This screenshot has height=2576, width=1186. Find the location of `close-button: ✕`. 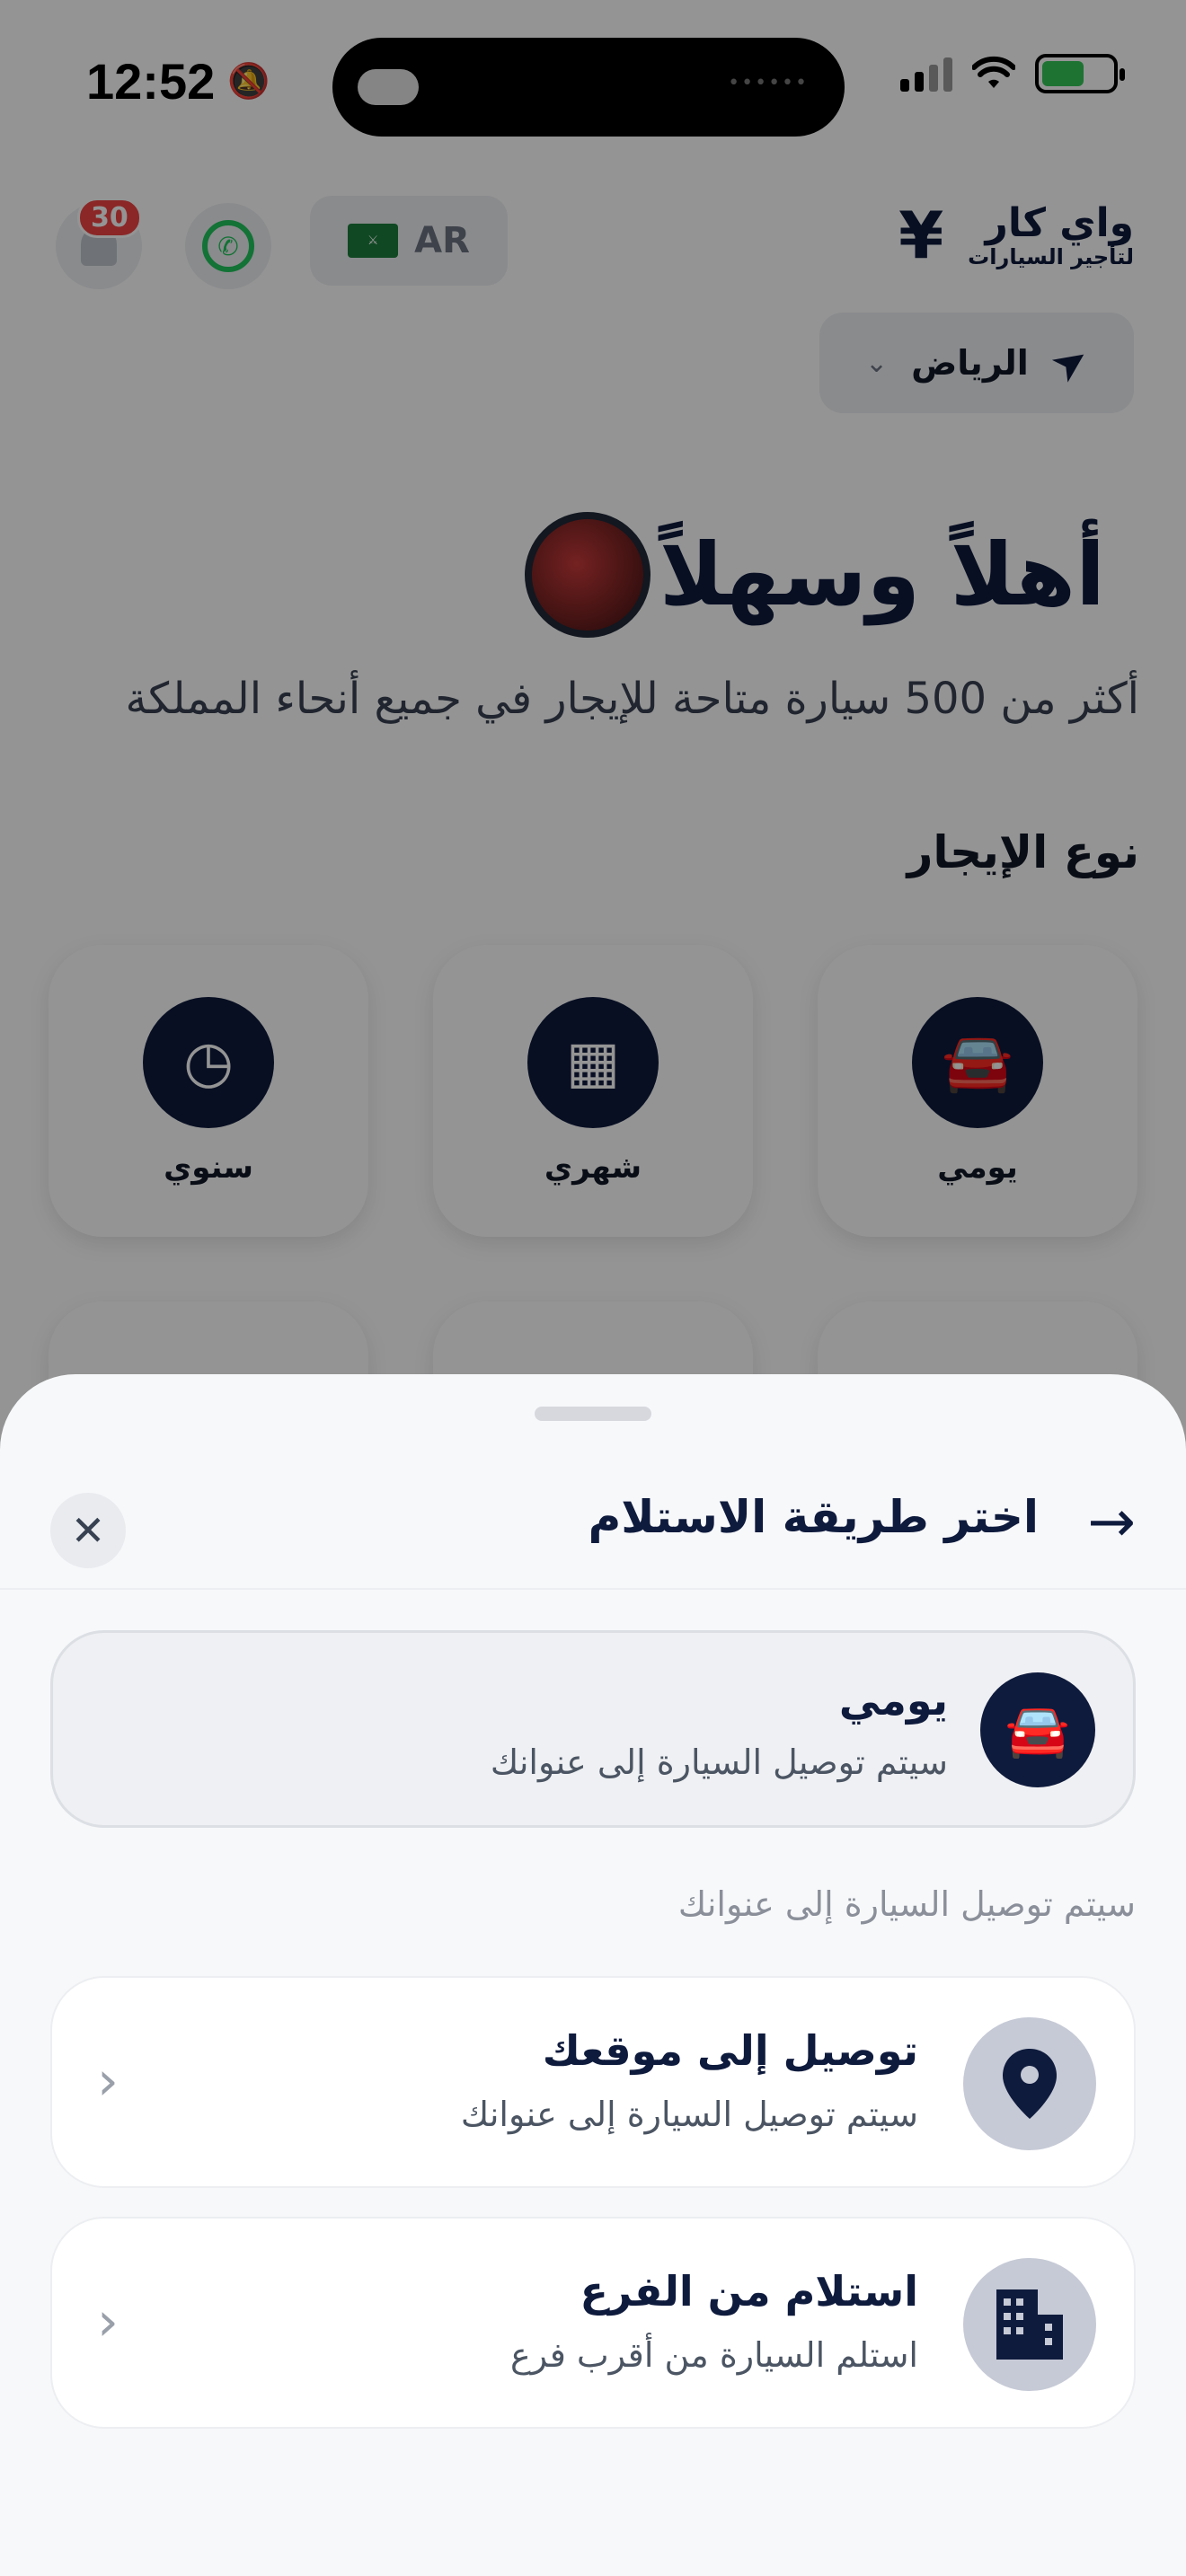

close-button: ✕ is located at coordinates (88, 1530).